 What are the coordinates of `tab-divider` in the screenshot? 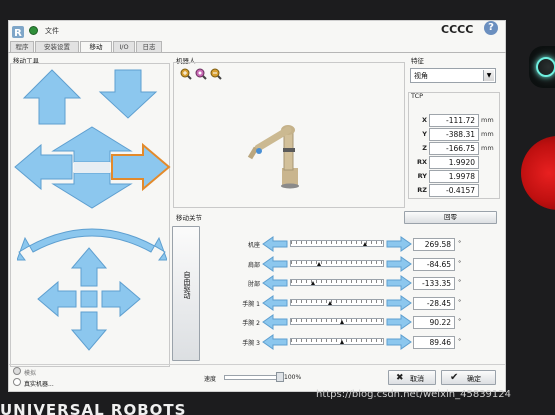 It's located at (257, 52).